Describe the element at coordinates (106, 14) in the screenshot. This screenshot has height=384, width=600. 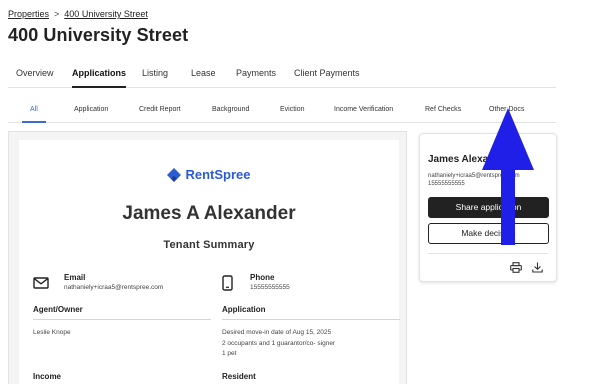
I see `breadcrumb-property-link: 400 University Street` at that location.